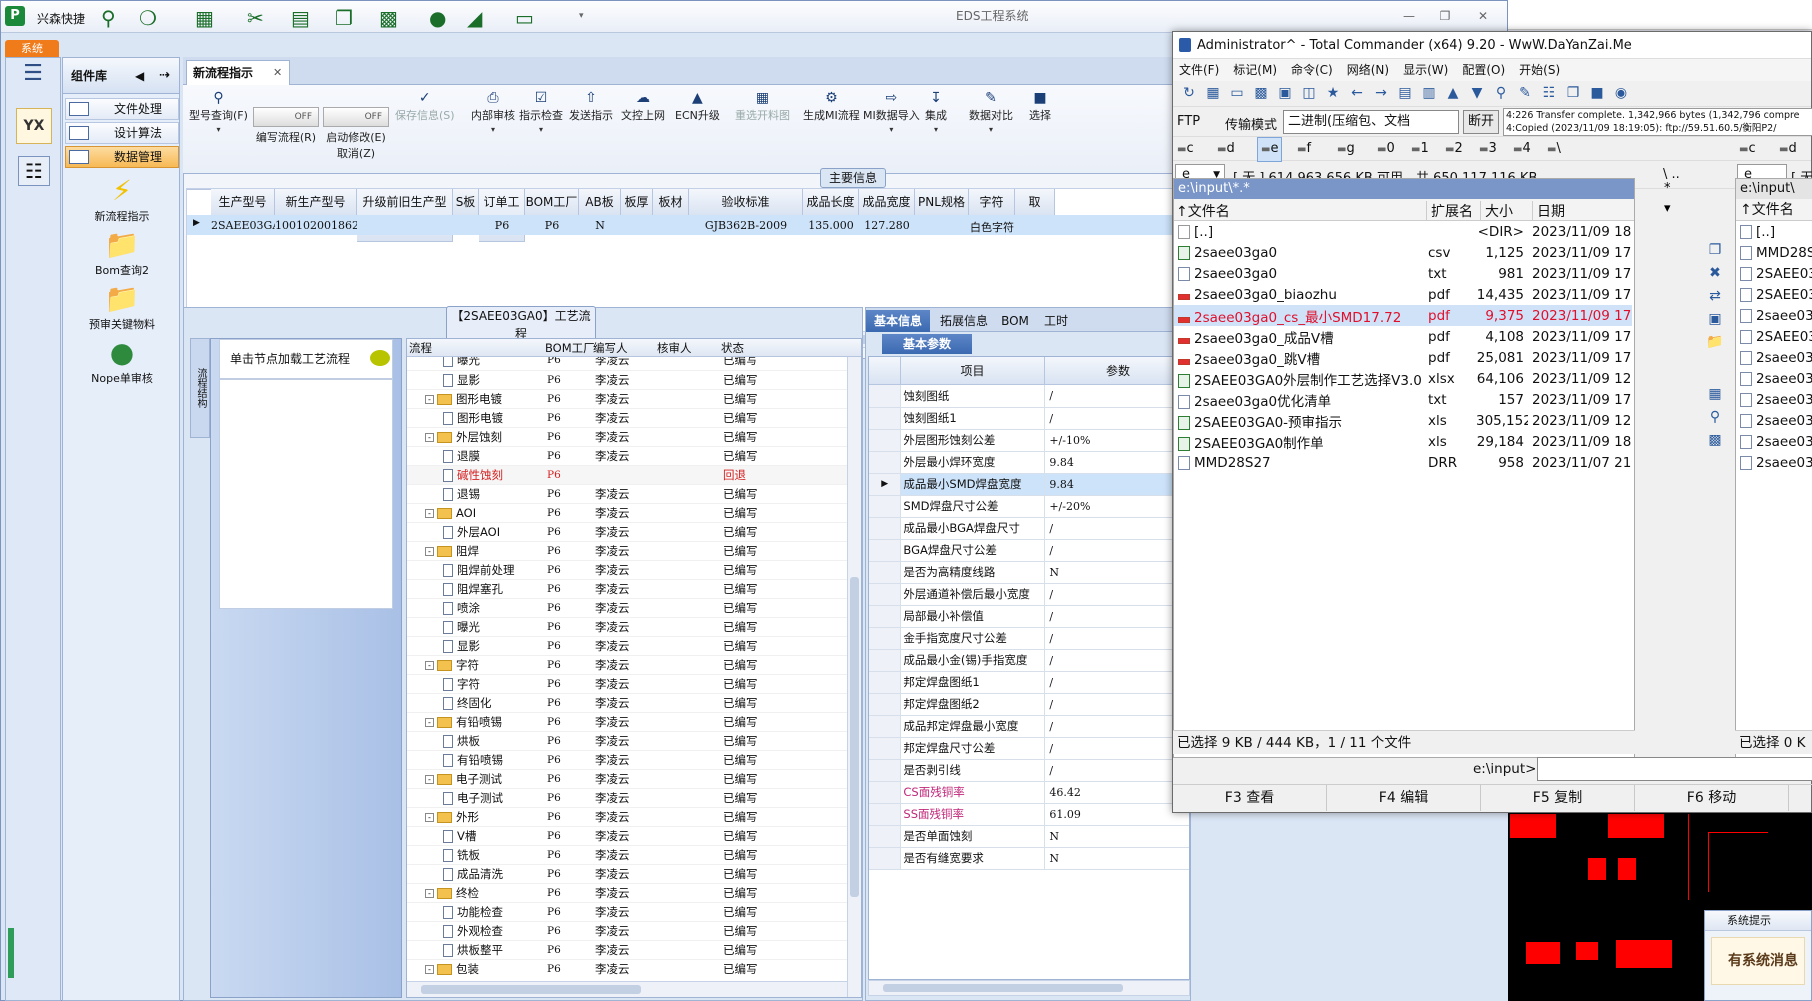  What do you see at coordinates (1029, 660) in the screenshot?
I see `param-row: 成品最小金(锡)手指宽度 /` at bounding box center [1029, 660].